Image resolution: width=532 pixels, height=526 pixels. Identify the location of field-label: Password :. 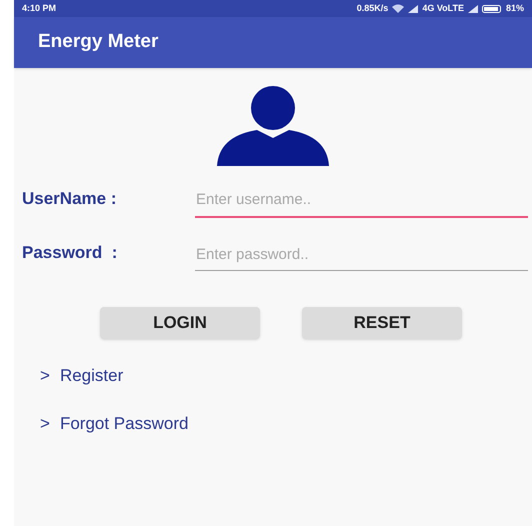
(69, 253).